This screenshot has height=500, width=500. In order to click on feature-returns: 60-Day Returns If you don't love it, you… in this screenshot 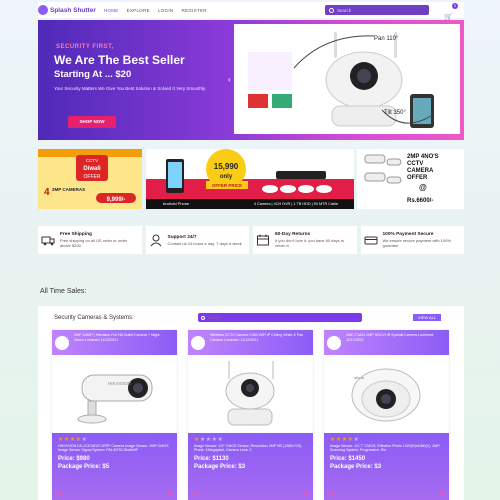, I will do `click(305, 240)`.